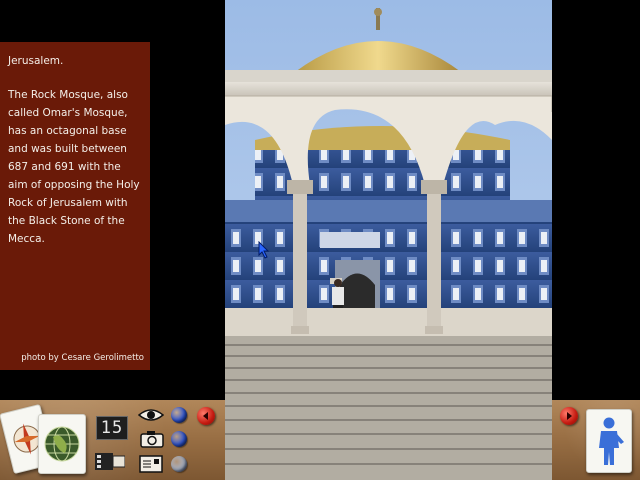 The width and height of the screenshot is (640, 480). I want to click on guide-button, so click(609, 441).